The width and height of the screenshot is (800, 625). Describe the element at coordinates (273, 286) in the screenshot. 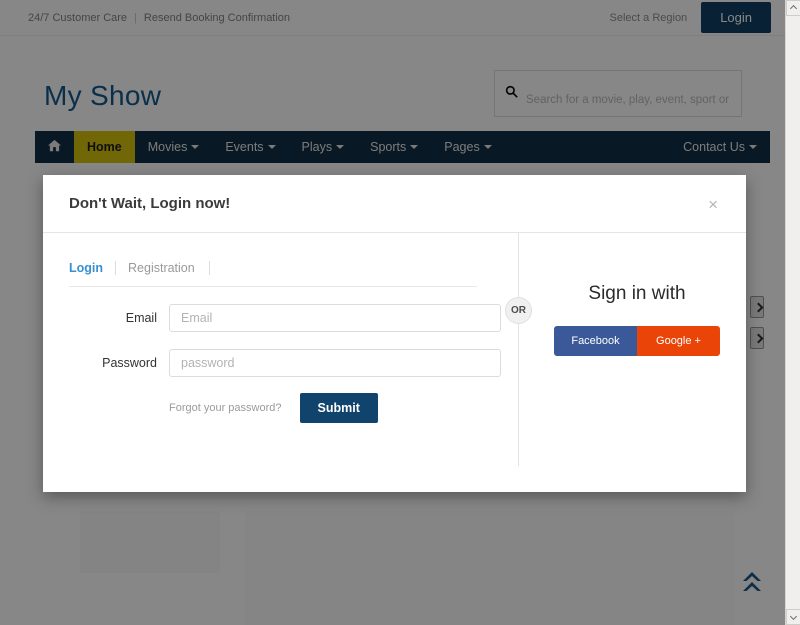

I see `tabs-underline` at that location.